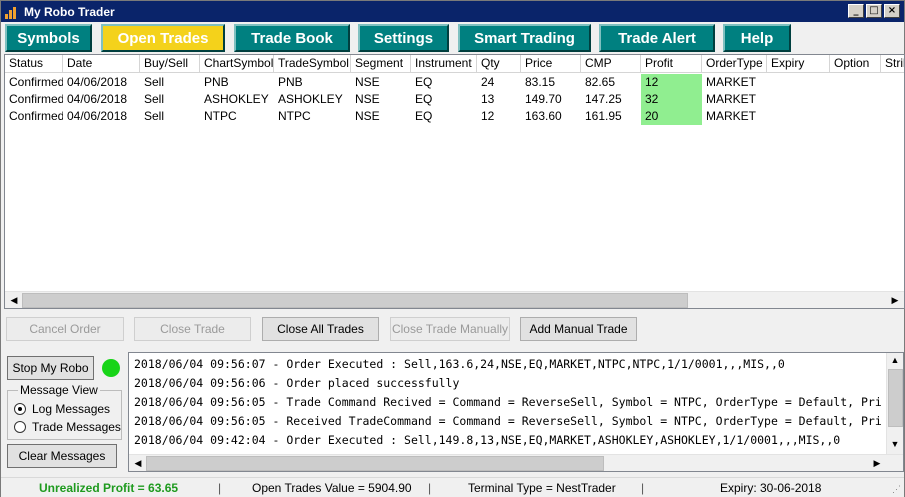 The height and width of the screenshot is (497, 905). Describe the element at coordinates (111, 368) in the screenshot. I see `robo-status-indicator` at that location.